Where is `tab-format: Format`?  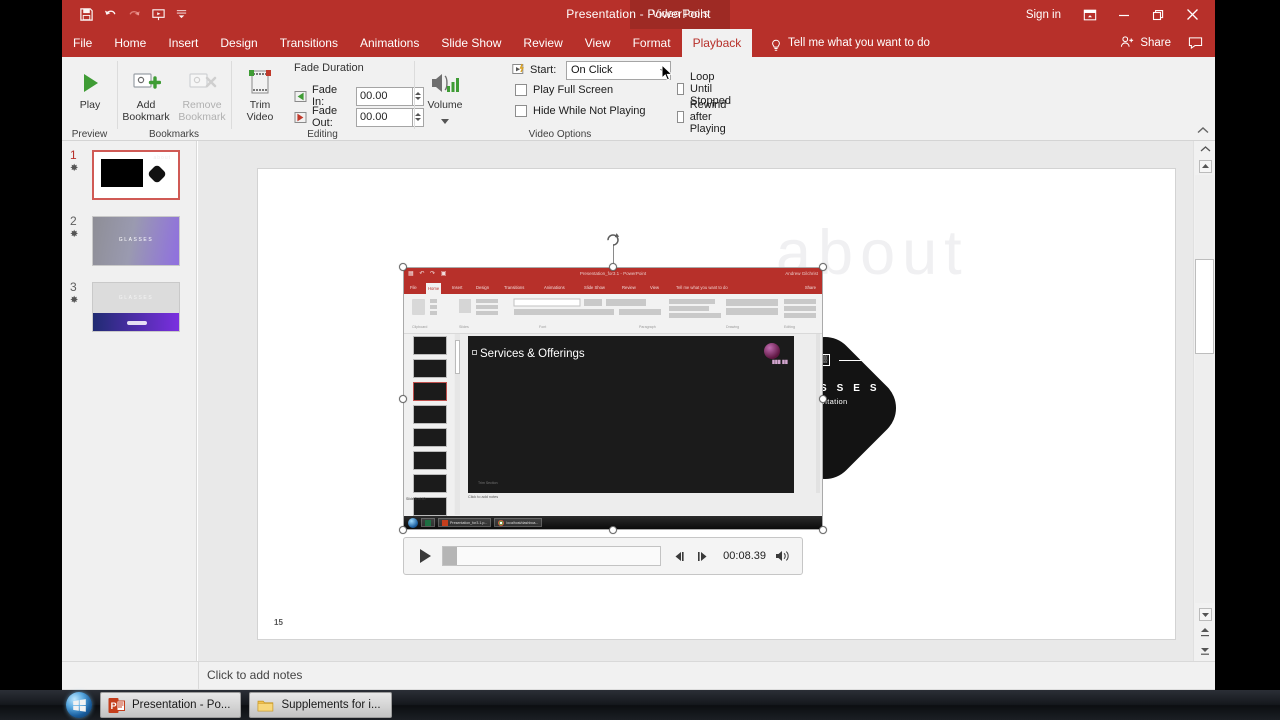 tab-format: Format is located at coordinates (652, 43).